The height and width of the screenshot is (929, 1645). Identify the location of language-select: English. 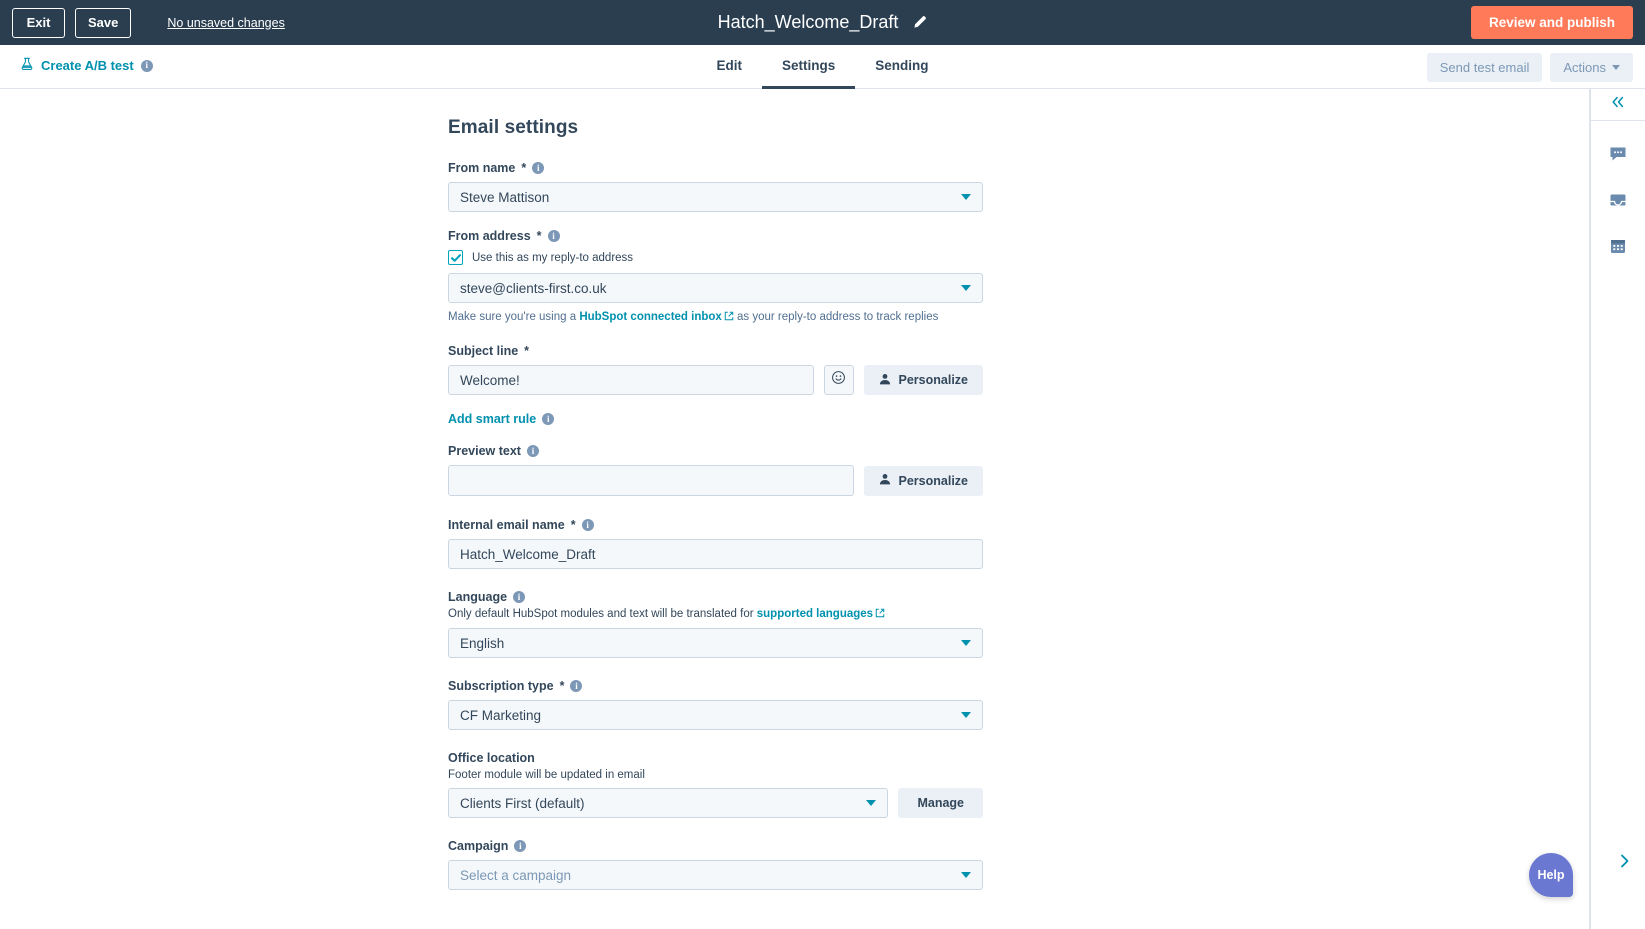
(715, 643).